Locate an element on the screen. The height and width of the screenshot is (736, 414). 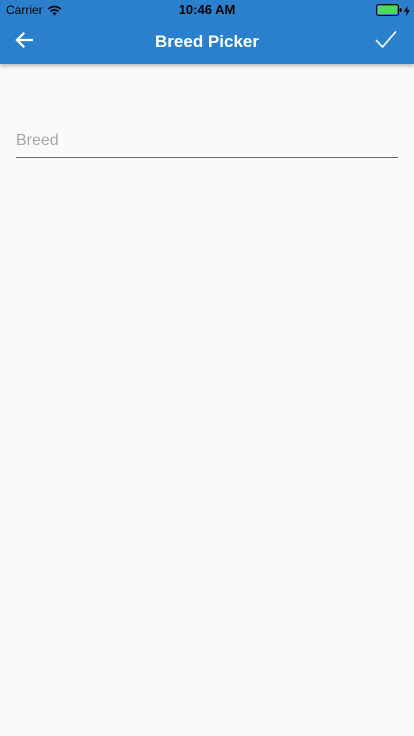
status-bar: Carrier 10:46 AM is located at coordinates (207, 10).